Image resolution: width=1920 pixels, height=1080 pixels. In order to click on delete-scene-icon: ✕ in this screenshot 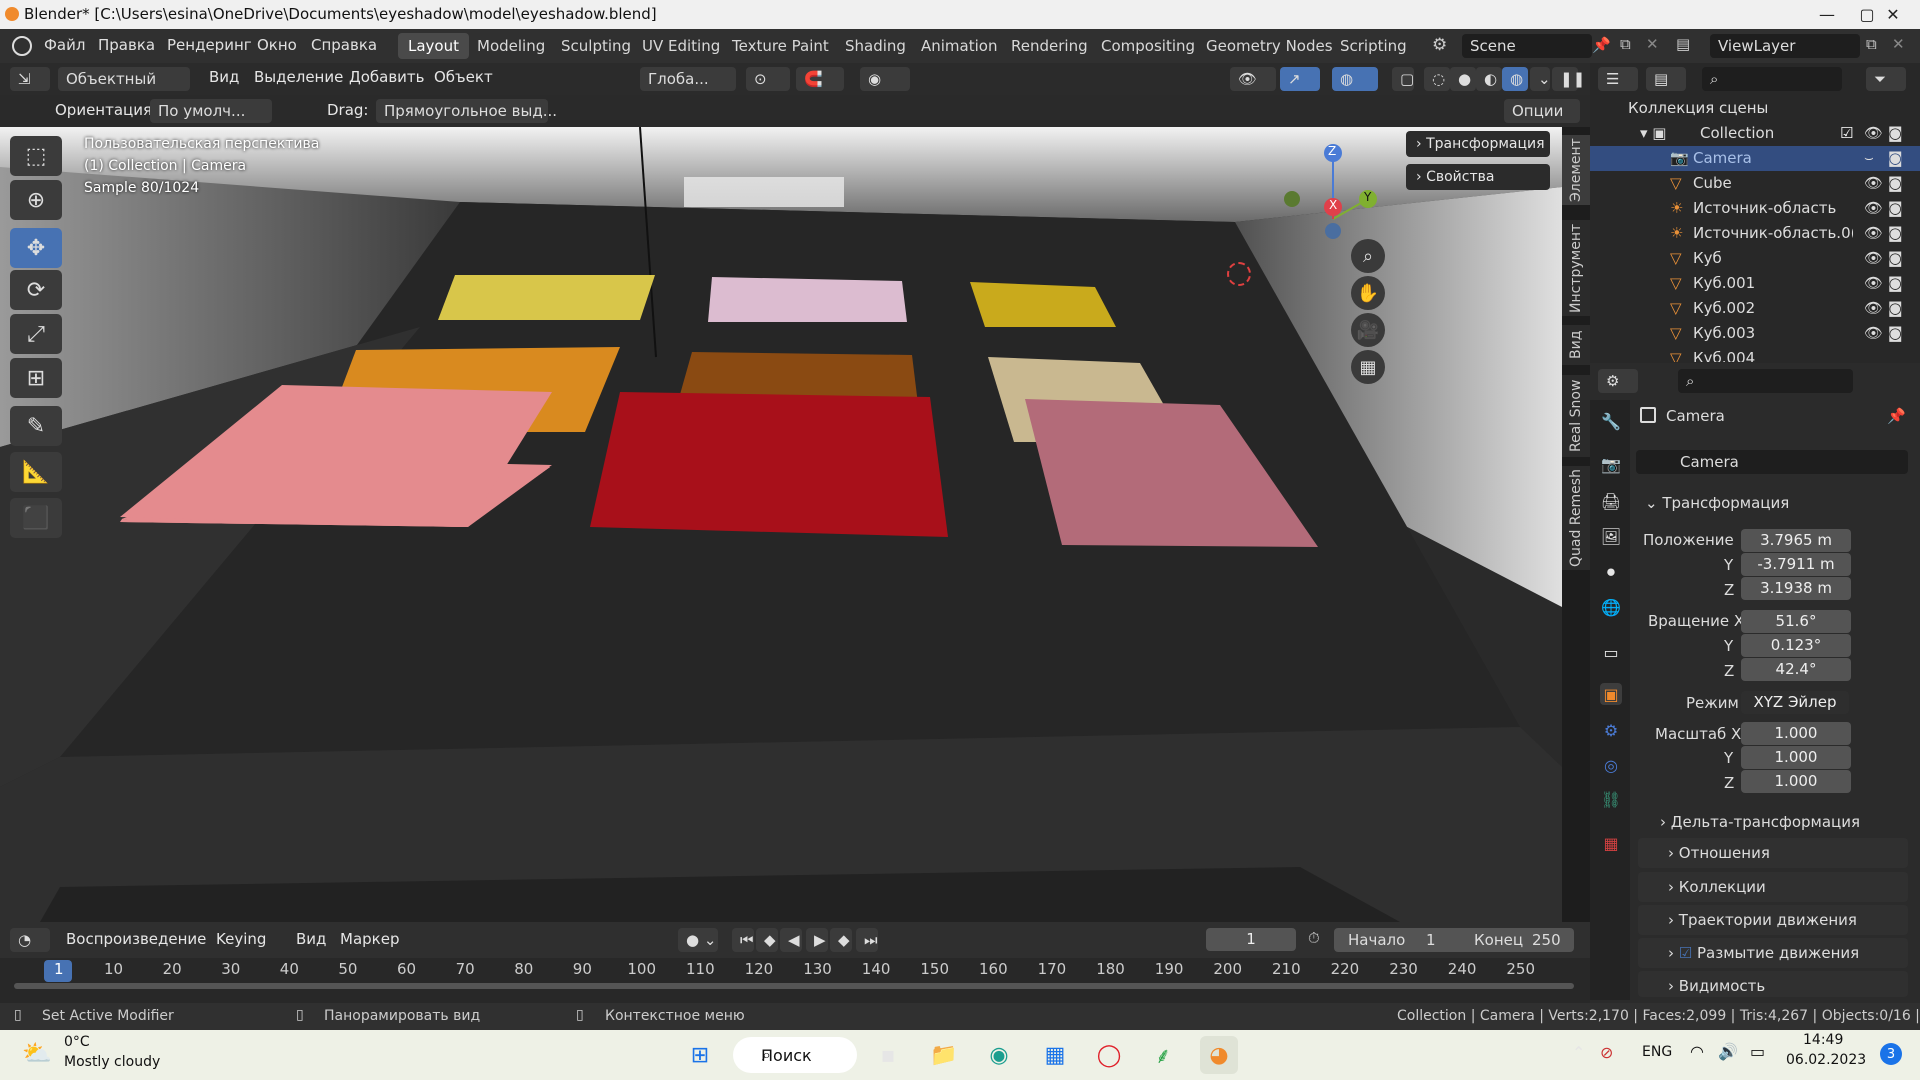, I will do `click(1652, 44)`.